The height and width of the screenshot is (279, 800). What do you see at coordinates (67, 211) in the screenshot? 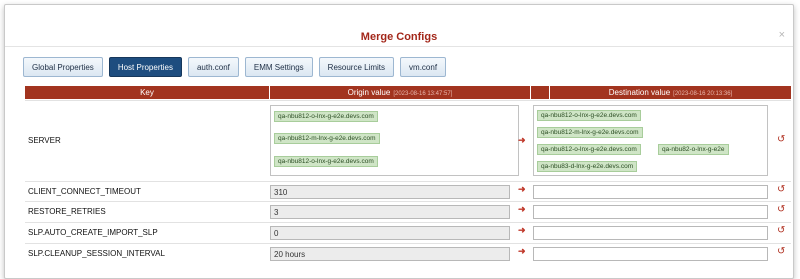
I see `row-key: RESTORE_RETRIES` at bounding box center [67, 211].